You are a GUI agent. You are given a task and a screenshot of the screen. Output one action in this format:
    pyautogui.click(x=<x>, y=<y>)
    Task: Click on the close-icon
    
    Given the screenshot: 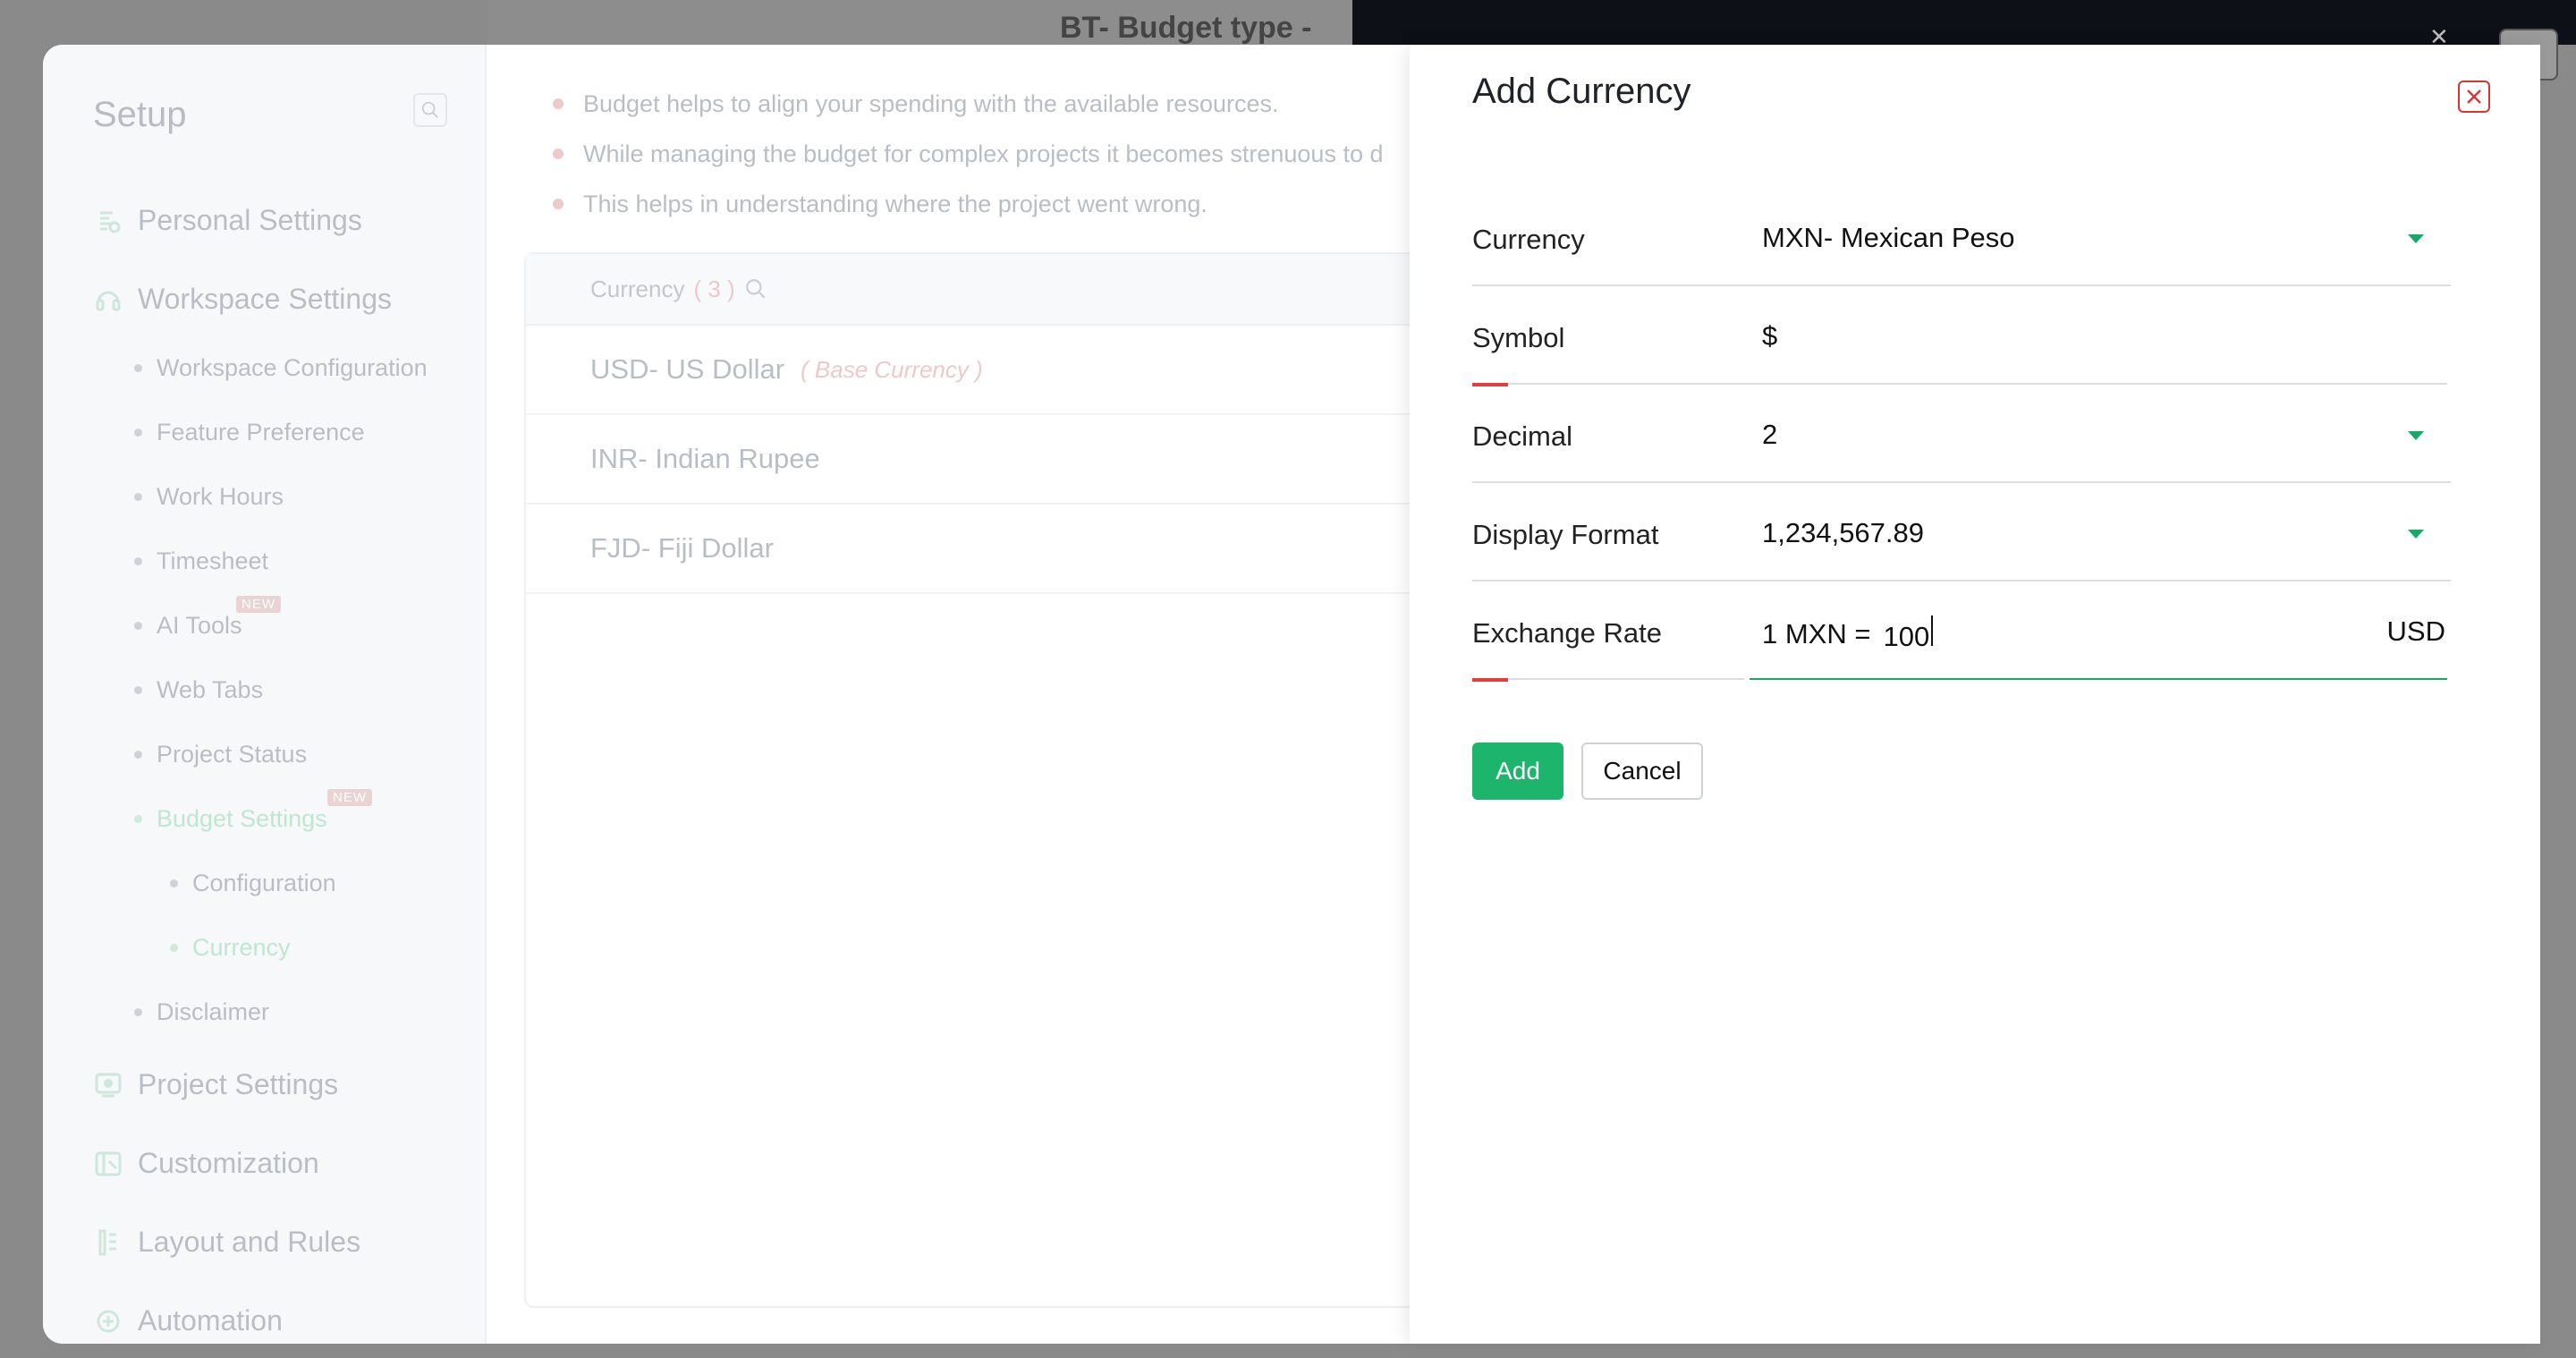 What is the action you would take?
    pyautogui.click(x=2474, y=96)
    